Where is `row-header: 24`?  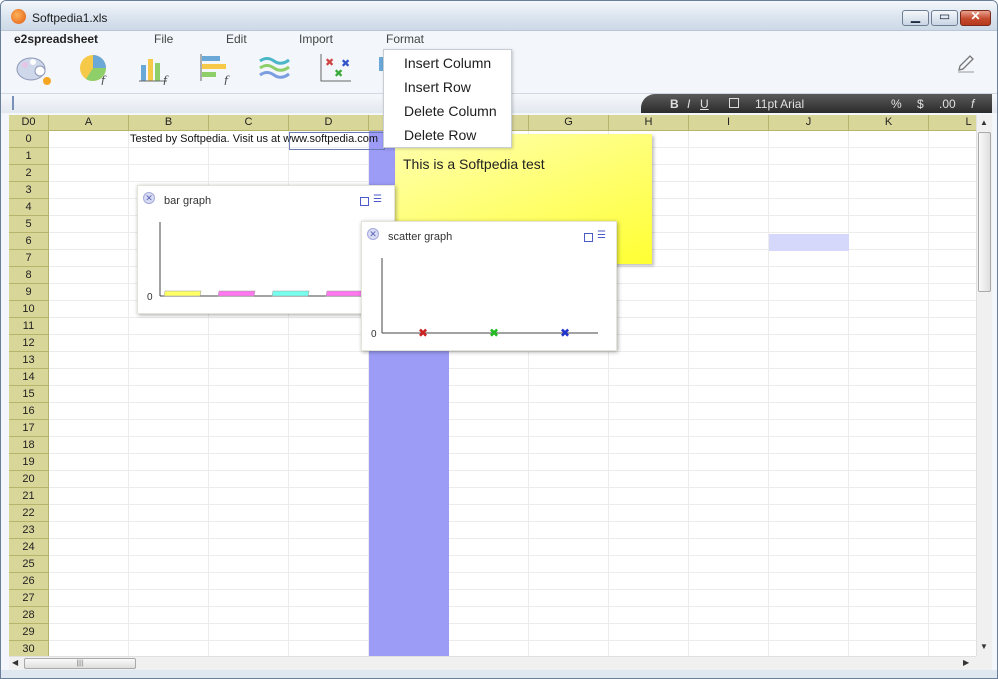 row-header: 24 is located at coordinates (29, 547).